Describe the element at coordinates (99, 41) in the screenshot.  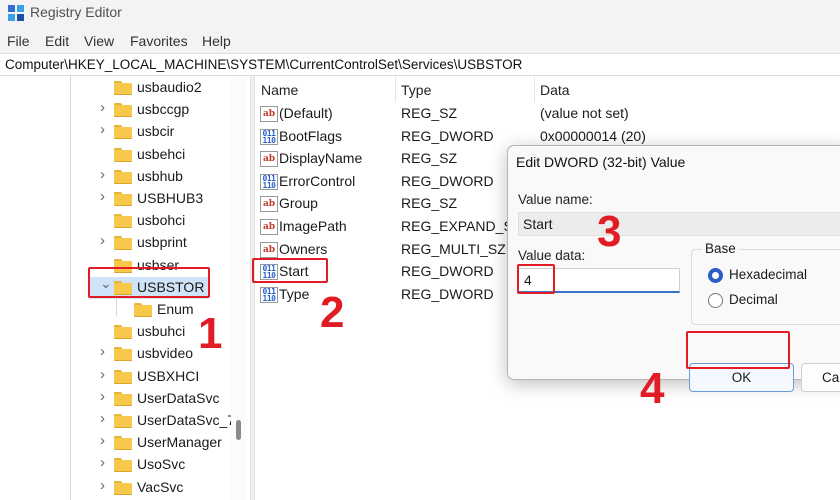
I see `menu-view: View` at that location.